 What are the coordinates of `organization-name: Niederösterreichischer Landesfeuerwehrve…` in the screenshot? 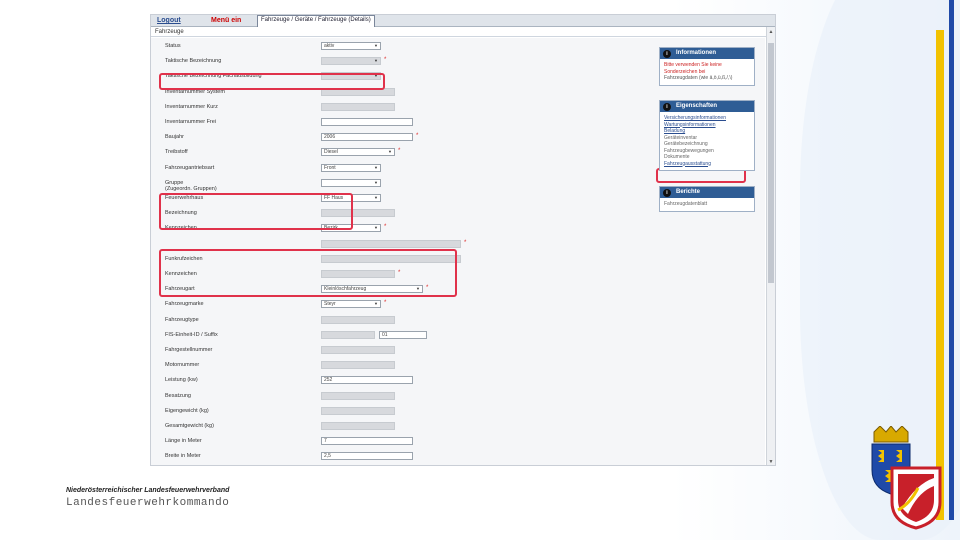 It's located at (148, 490).